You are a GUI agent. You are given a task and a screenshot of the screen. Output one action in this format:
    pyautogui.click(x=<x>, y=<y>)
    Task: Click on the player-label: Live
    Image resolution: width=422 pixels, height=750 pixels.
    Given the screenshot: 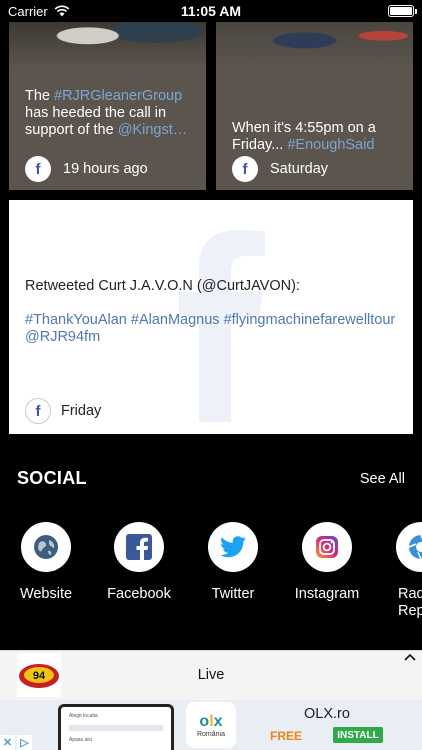 What is the action you would take?
    pyautogui.click(x=211, y=675)
    